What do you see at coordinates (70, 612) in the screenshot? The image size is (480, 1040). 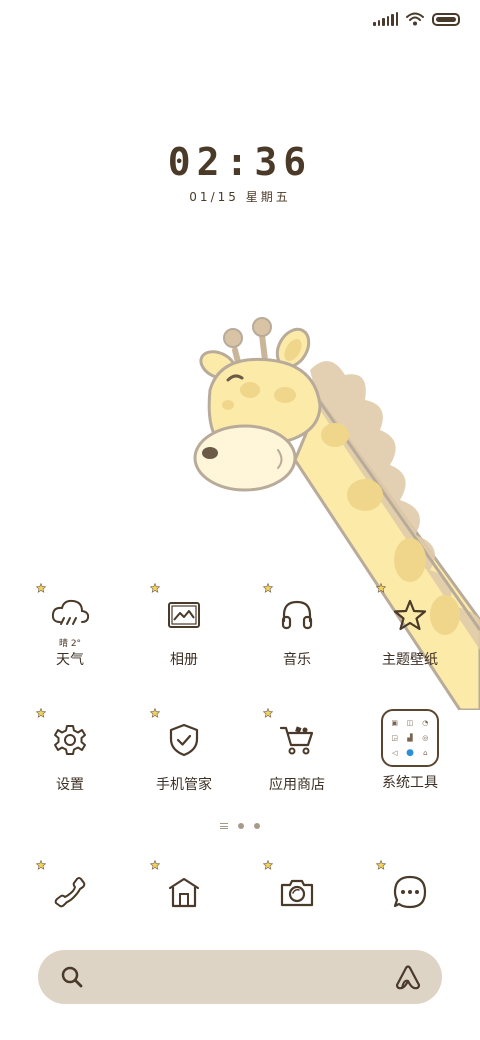 I see `weather-cloud-rain-icon` at bounding box center [70, 612].